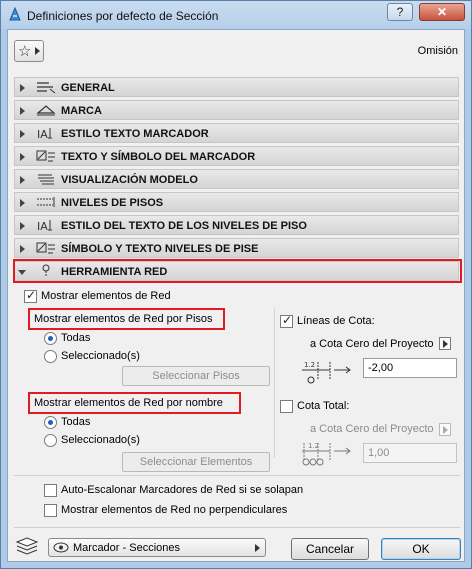 The width and height of the screenshot is (472, 569). What do you see at coordinates (50, 356) in the screenshot?
I see `stories-selected-radio` at bounding box center [50, 356].